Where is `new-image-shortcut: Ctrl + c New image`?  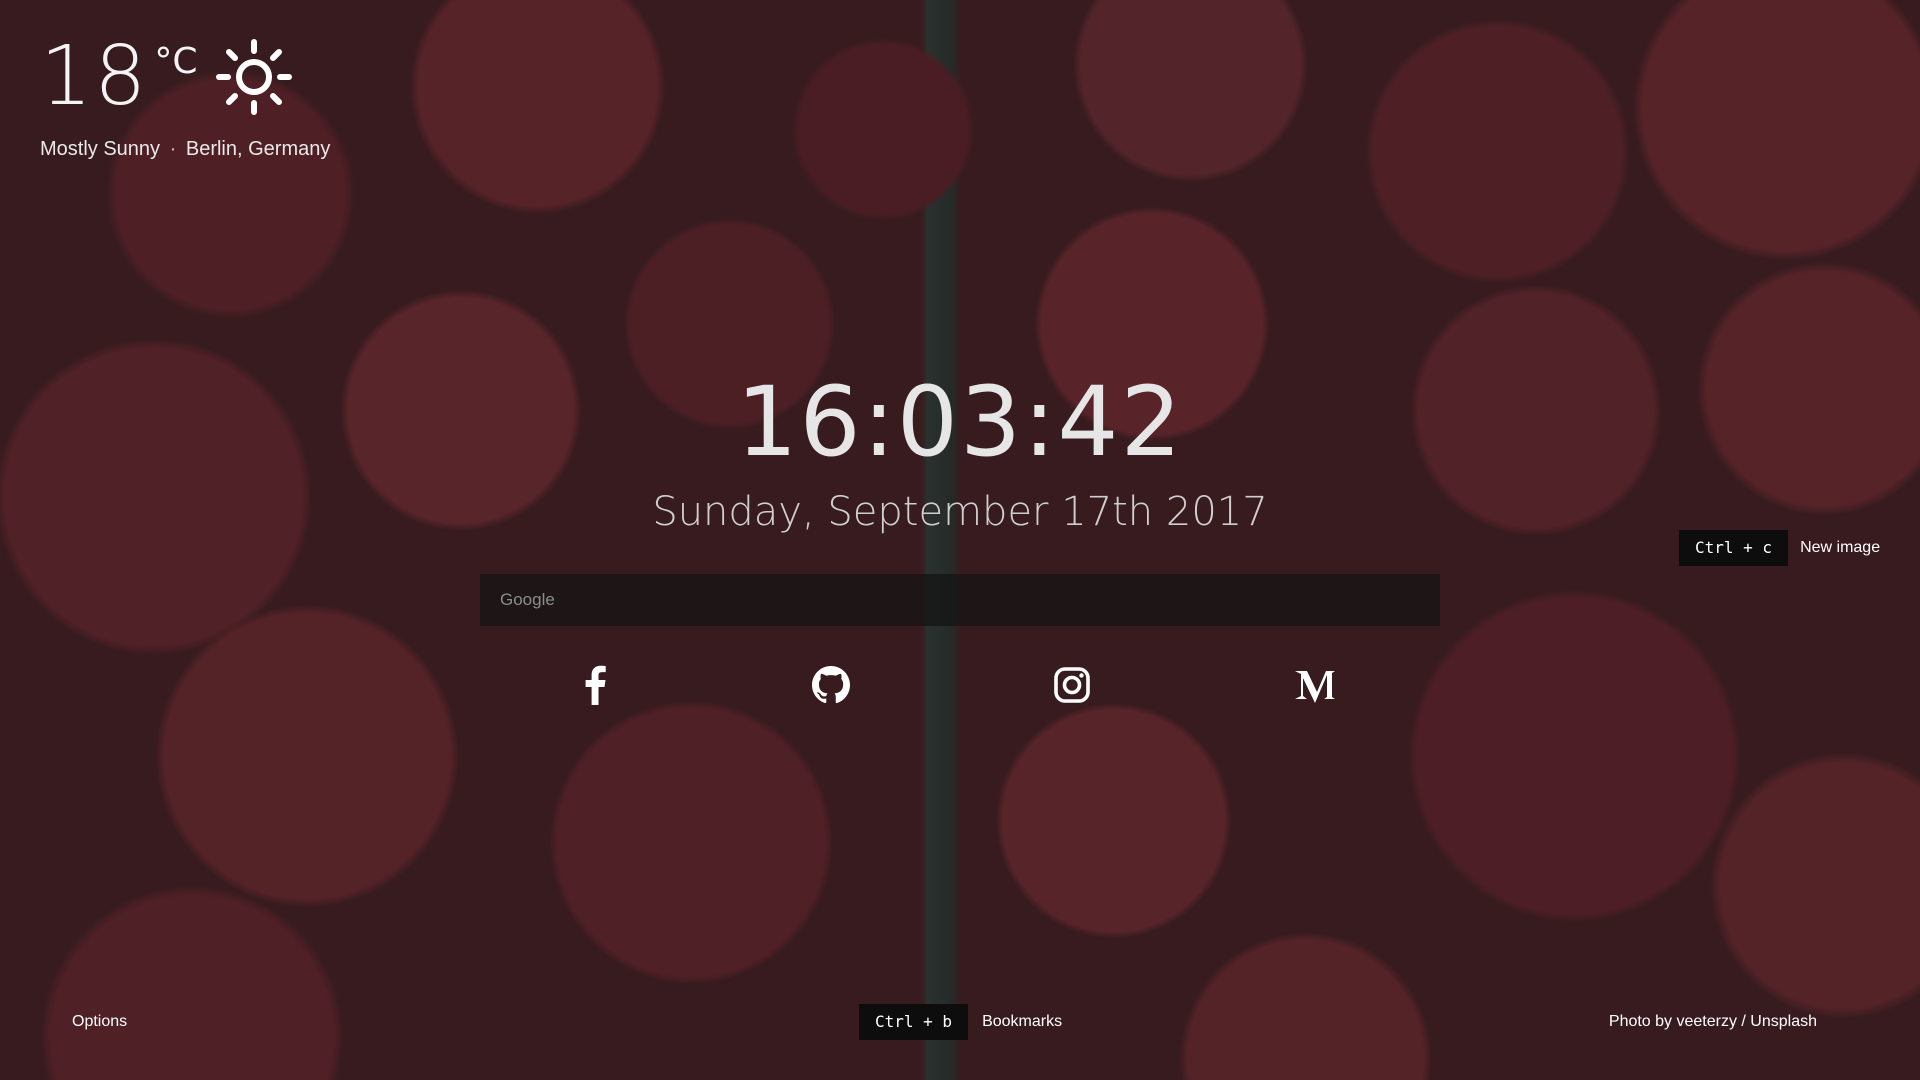
new-image-shortcut: Ctrl + c New image is located at coordinates (1779, 548).